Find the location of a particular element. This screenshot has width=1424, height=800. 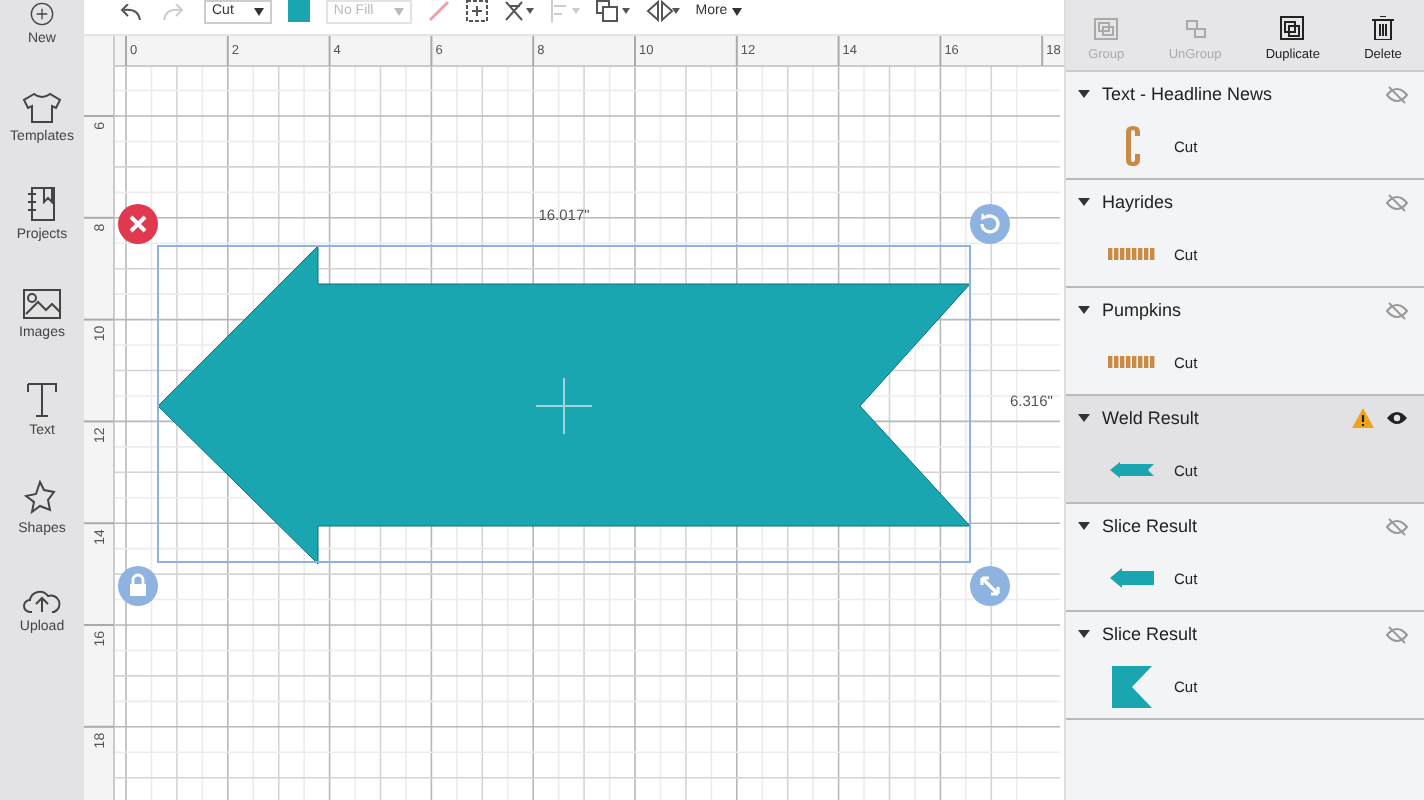

delete-icon is located at coordinates (138, 224).